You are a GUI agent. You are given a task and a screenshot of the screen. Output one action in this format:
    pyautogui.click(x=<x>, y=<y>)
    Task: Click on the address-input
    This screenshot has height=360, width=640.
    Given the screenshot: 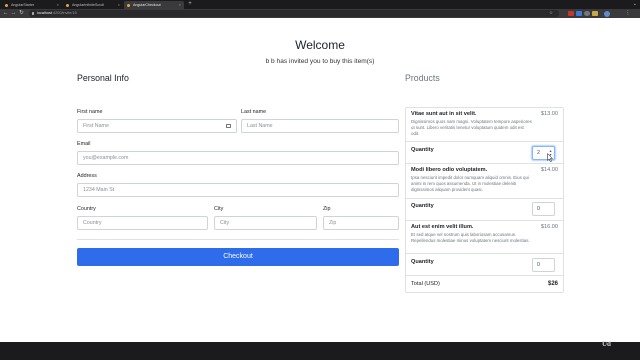 What is the action you would take?
    pyautogui.click(x=238, y=190)
    